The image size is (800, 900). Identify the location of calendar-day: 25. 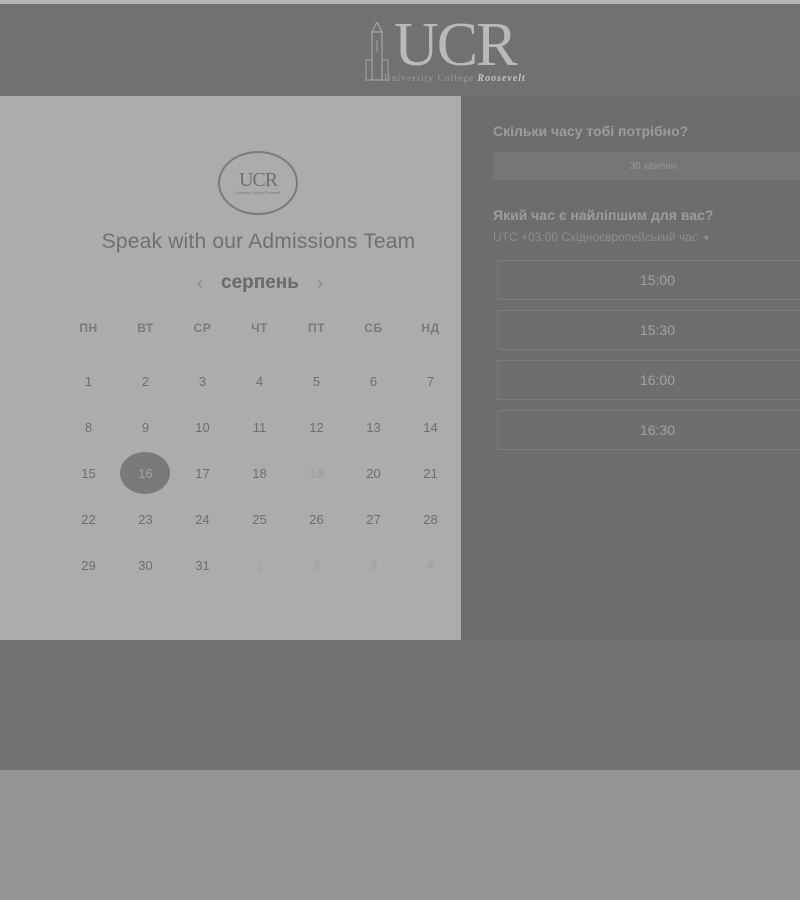
(259, 519).